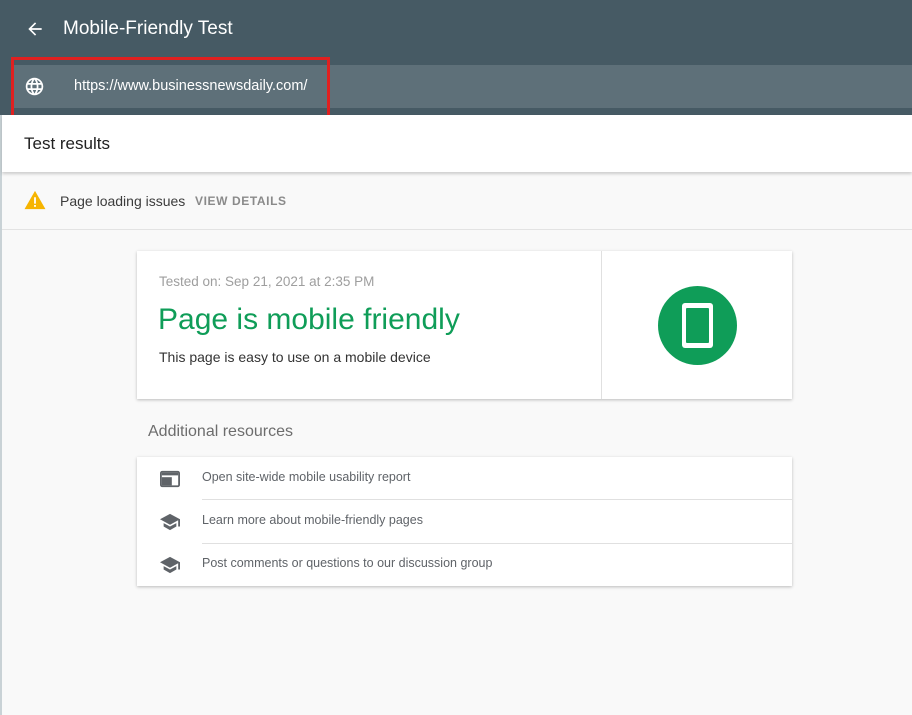 The height and width of the screenshot is (715, 912). Describe the element at coordinates (67, 143) in the screenshot. I see `results-title: Test results` at that location.